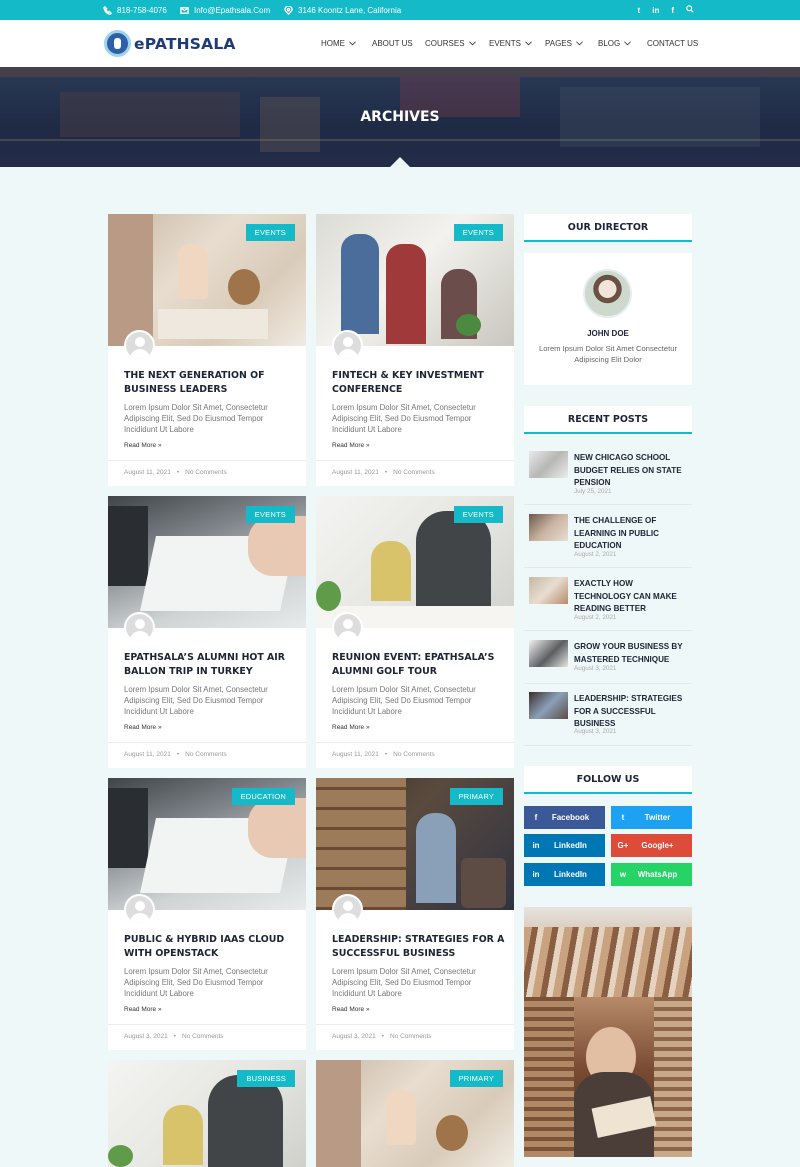 The height and width of the screenshot is (1167, 800). What do you see at coordinates (415, 1113) in the screenshot?
I see `post-card: PRIMARY` at bounding box center [415, 1113].